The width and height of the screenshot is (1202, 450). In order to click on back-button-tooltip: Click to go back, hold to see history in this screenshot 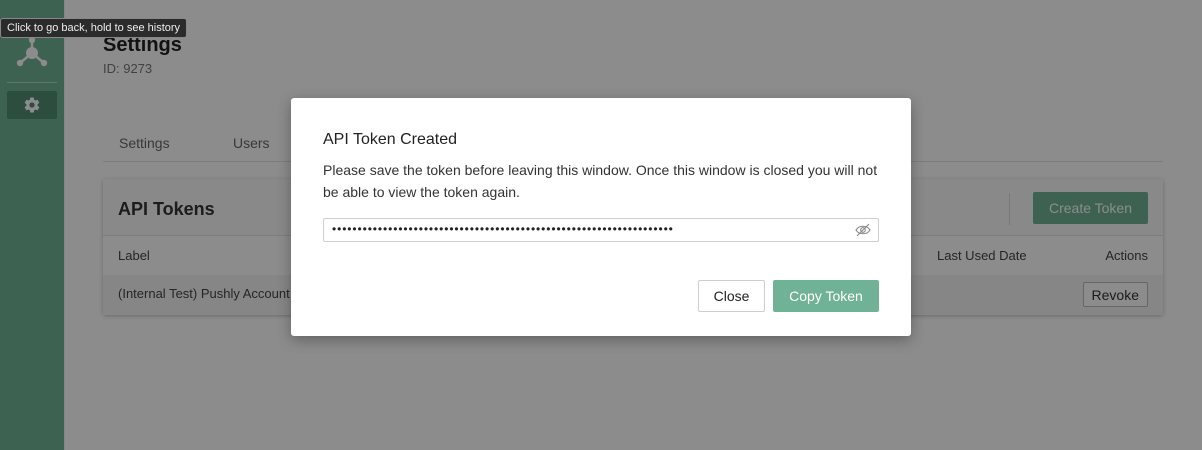, I will do `click(94, 28)`.